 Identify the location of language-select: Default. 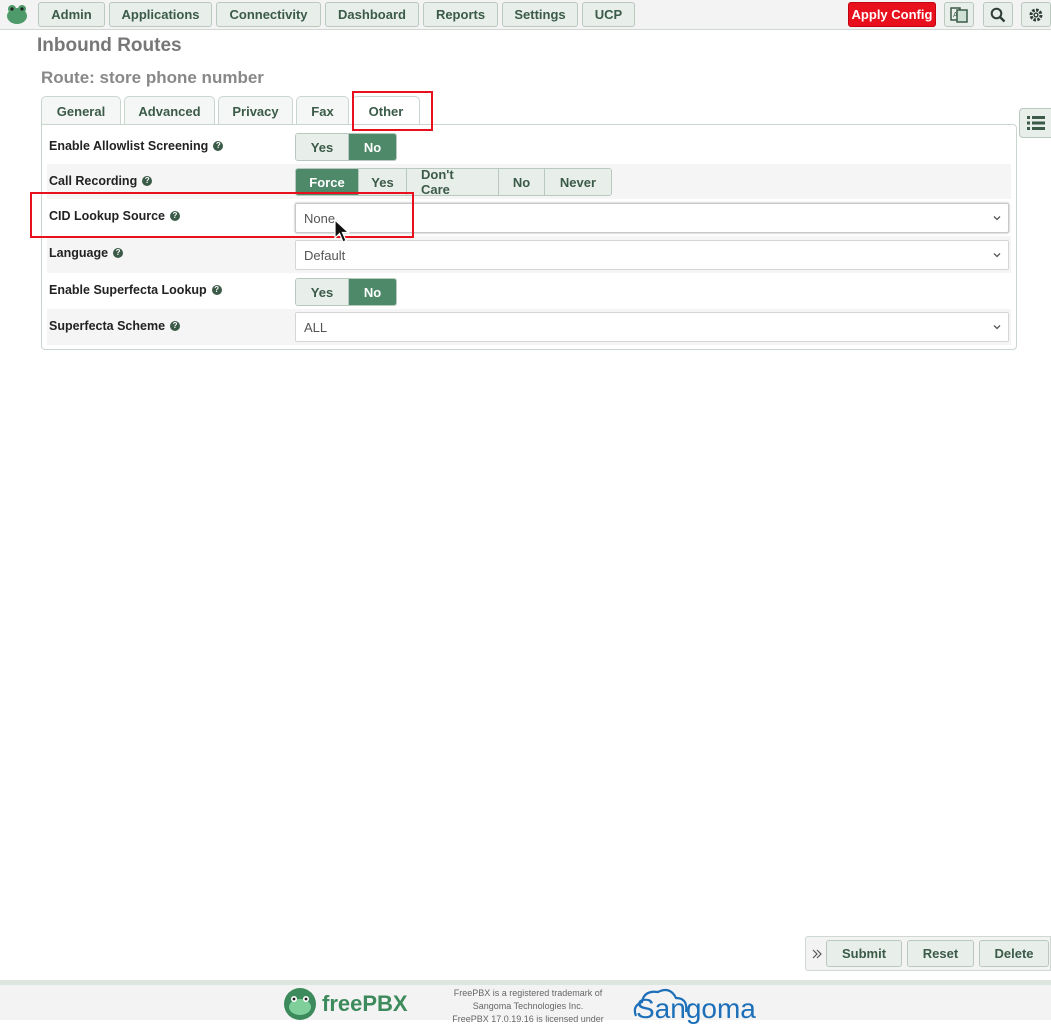
(652, 255).